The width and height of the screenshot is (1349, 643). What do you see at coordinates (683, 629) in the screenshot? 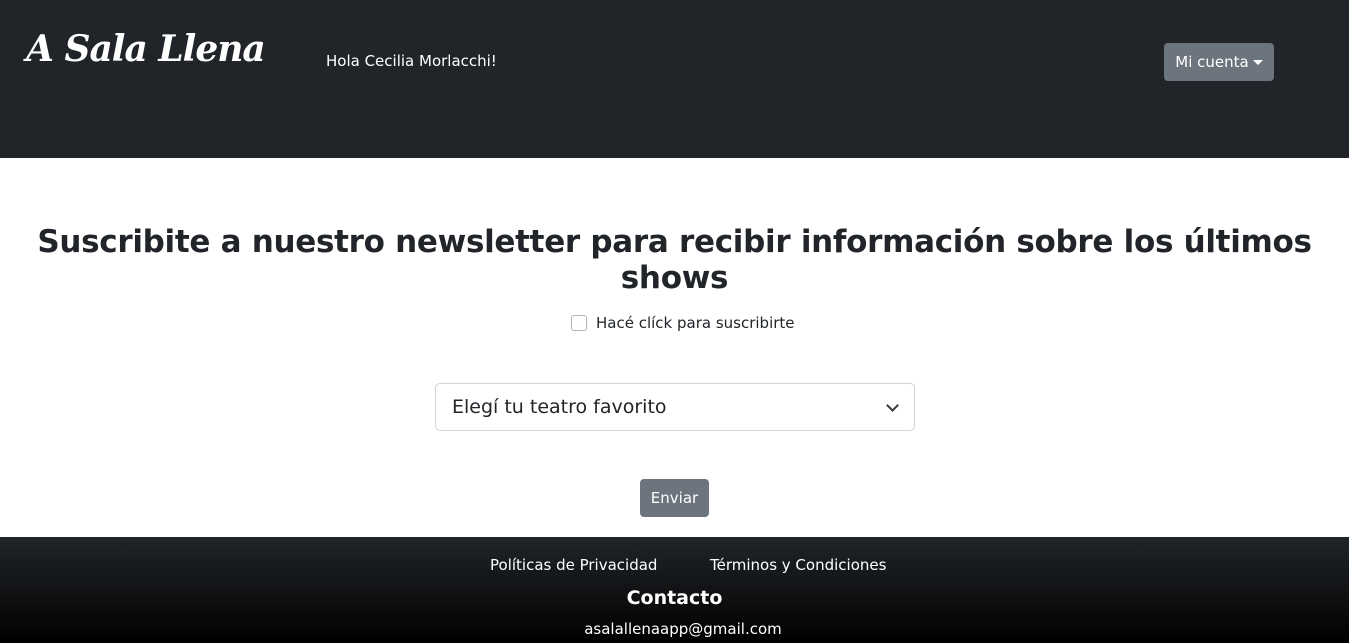
I see `contact-email: asalallenaapp@gmail.com` at bounding box center [683, 629].